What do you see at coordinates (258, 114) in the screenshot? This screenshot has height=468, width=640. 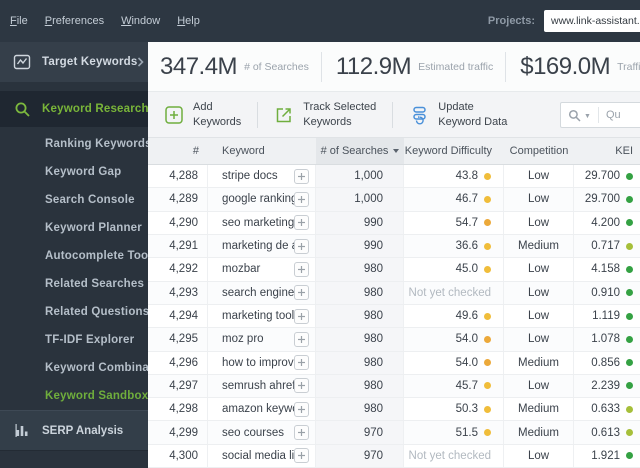 I see `toolbar-divider` at bounding box center [258, 114].